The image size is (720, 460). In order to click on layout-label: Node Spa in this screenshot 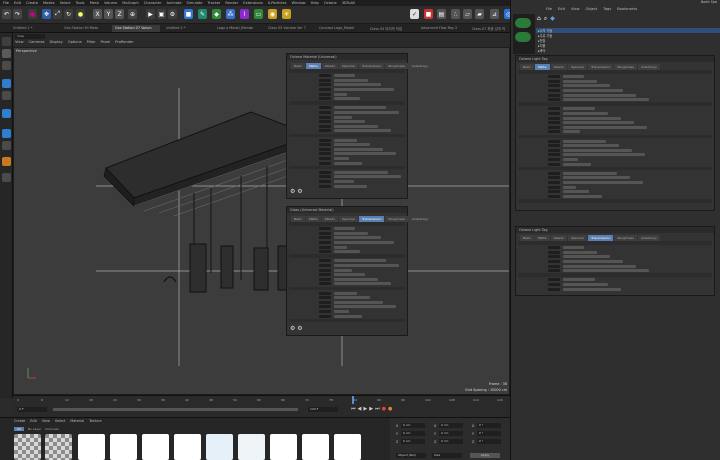, I will do `click(709, 2)`.